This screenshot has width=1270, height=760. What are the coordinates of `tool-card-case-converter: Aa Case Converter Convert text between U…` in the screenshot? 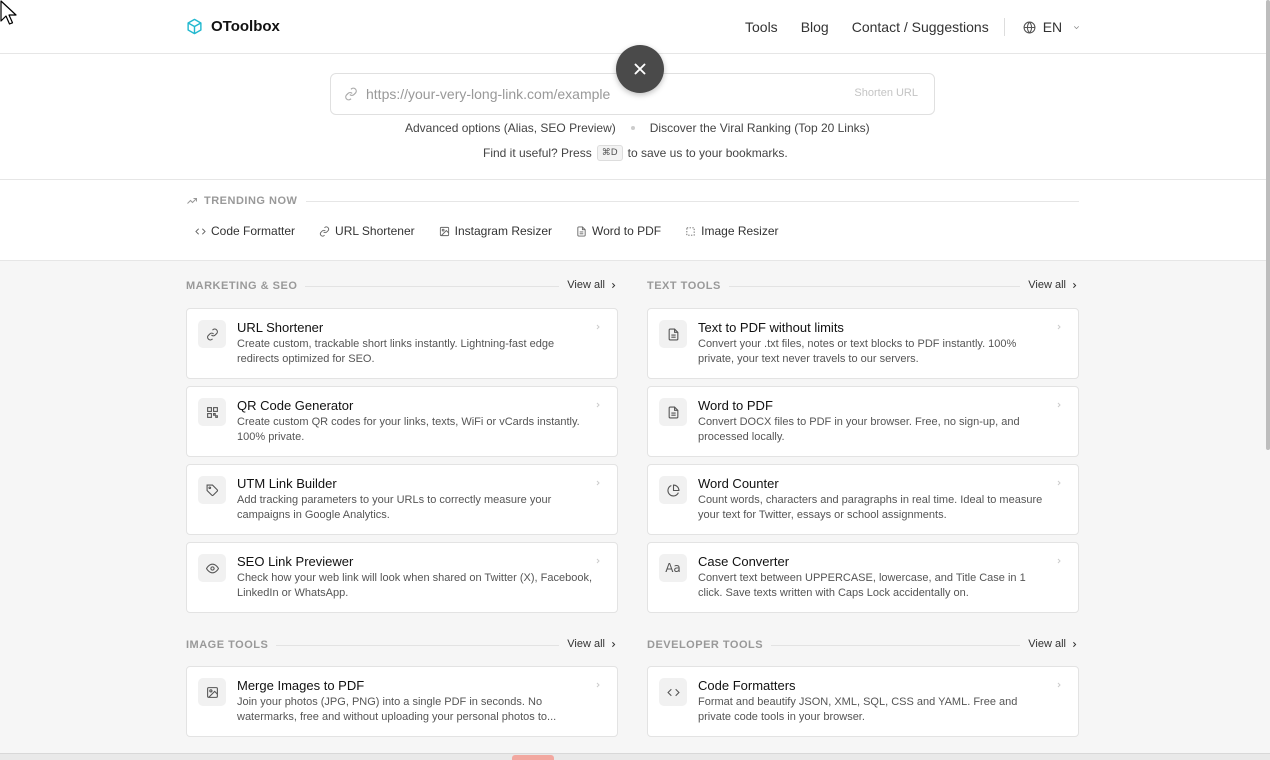 It's located at (863, 577).